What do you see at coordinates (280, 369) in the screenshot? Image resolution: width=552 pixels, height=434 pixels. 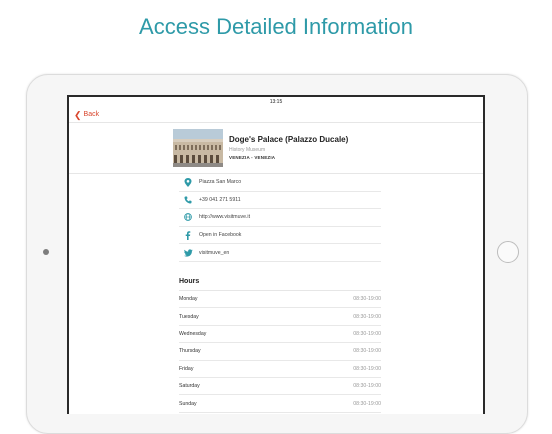 I see `hours-row-friday: Friday 08:30-19:00` at bounding box center [280, 369].